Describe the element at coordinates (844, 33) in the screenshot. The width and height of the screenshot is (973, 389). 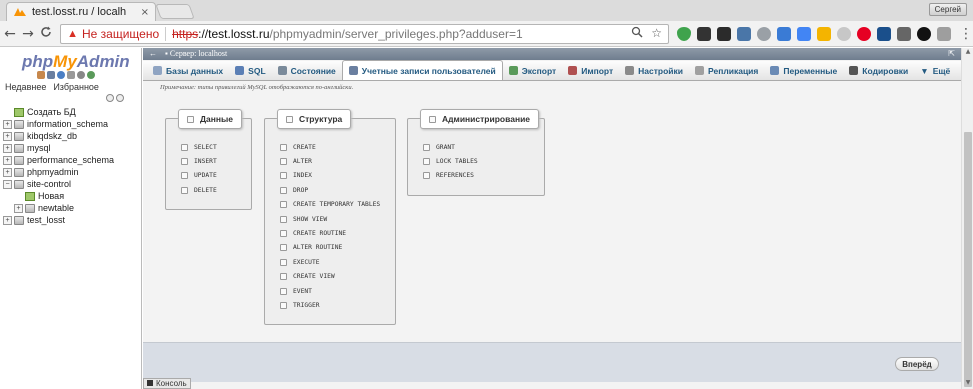
I see `sync-extension-icon` at that location.